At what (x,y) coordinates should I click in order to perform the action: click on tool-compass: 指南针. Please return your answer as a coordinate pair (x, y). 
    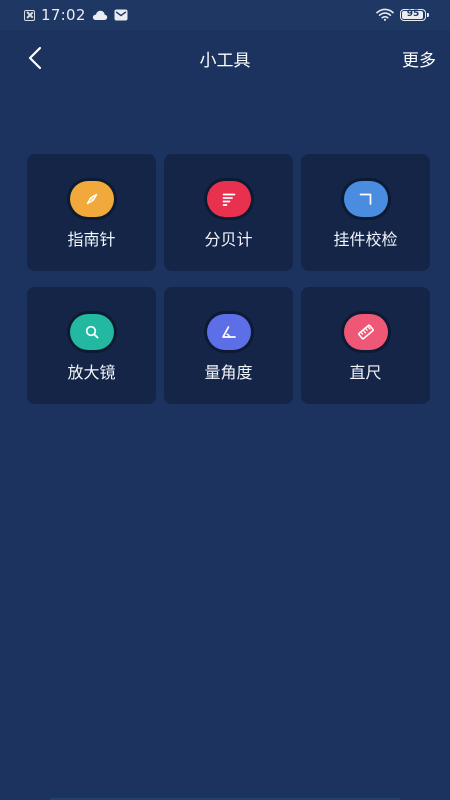
    Looking at the image, I should click on (91, 212).